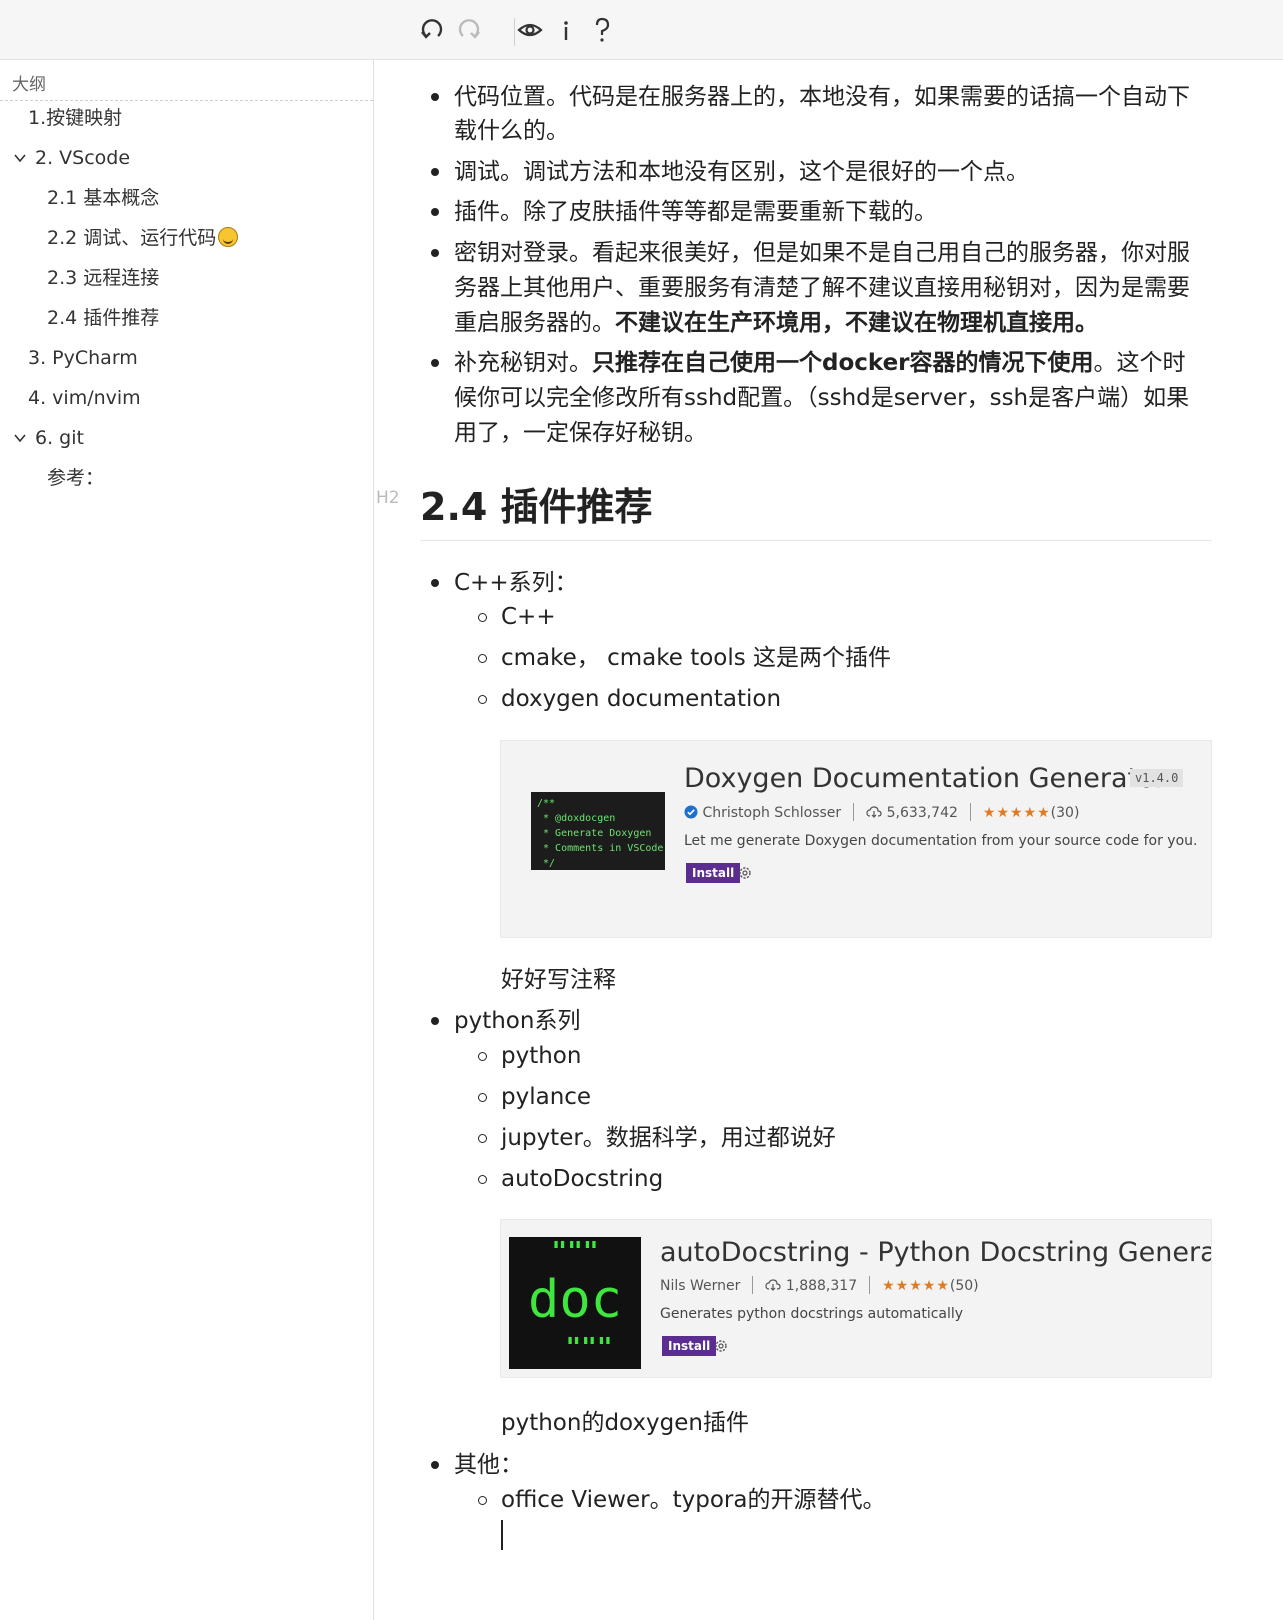 This screenshot has width=1283, height=1620. I want to click on outline-item-plugins: 2.4 插件推荐, so click(103, 318).